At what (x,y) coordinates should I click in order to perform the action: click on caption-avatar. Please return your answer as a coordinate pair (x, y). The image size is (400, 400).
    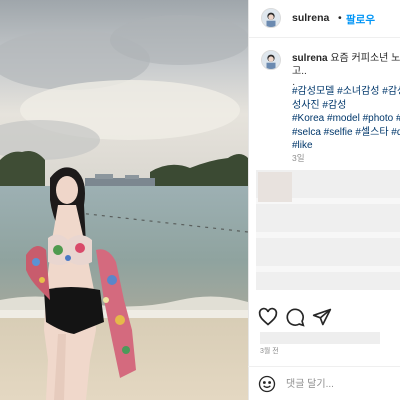
    Looking at the image, I should click on (271, 60).